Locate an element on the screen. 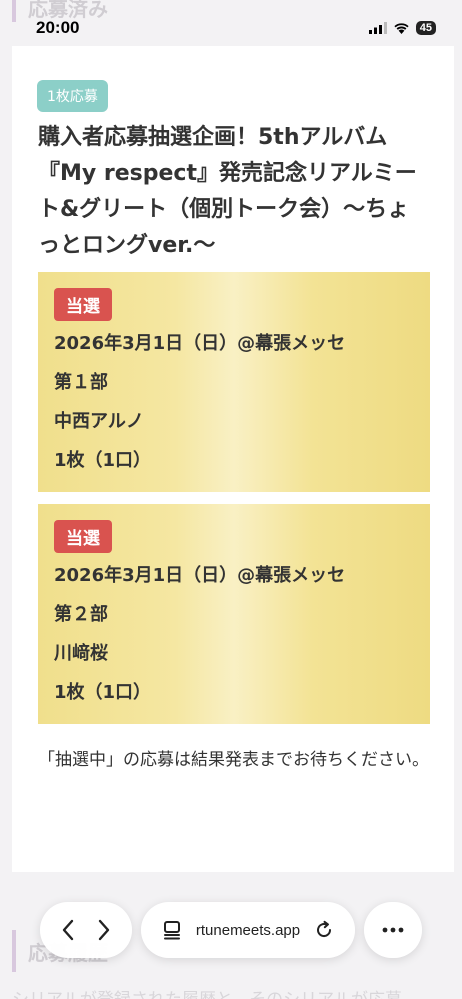 This screenshot has width=462, height=999. url-text: rtunemeets.app is located at coordinates (248, 930).